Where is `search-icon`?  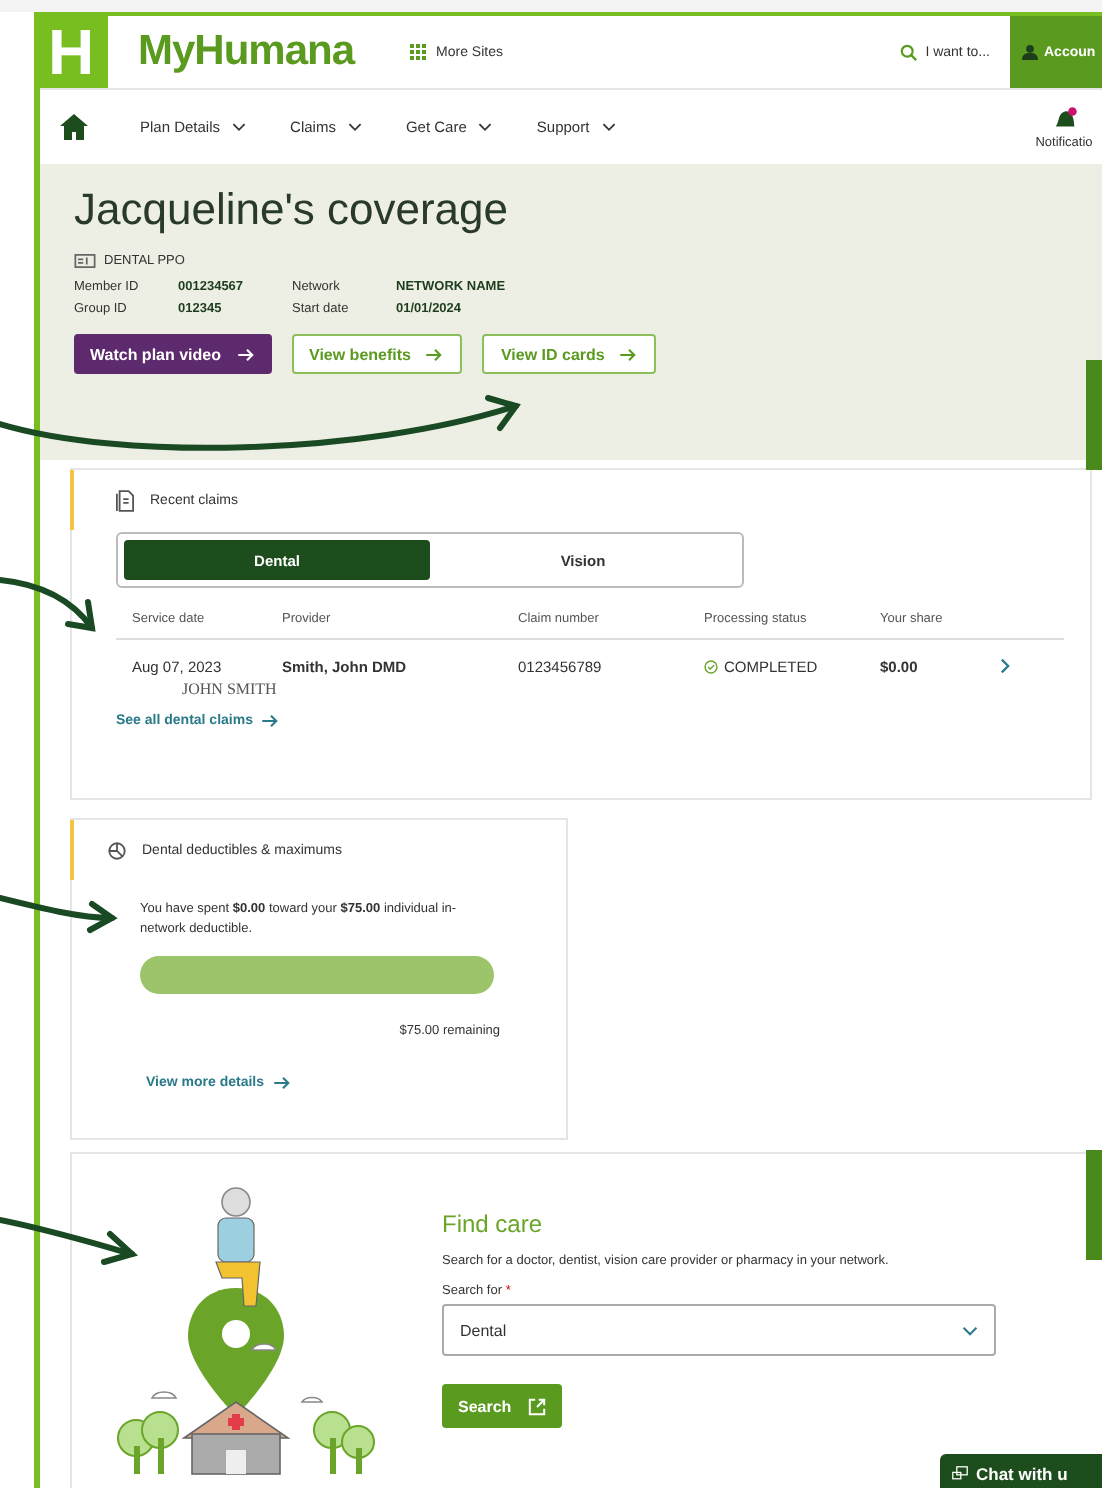 search-icon is located at coordinates (908, 52).